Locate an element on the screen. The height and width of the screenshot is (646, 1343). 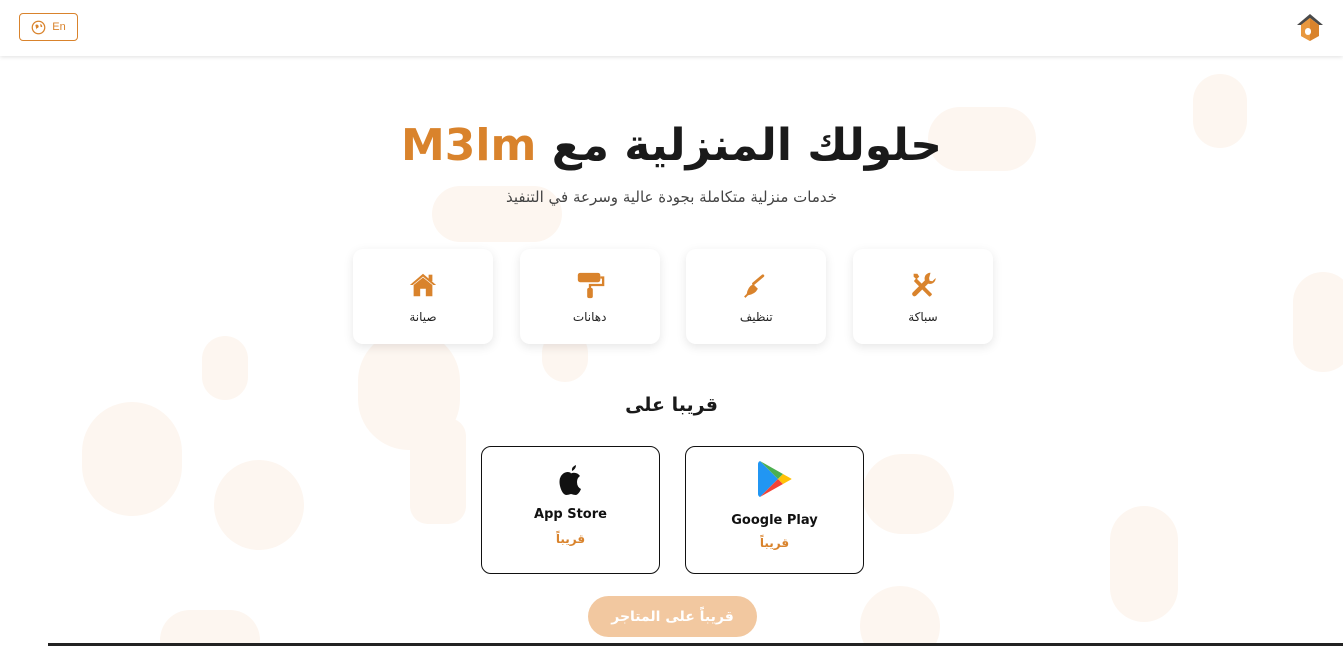
language-switch-button: En is located at coordinates (48, 27).